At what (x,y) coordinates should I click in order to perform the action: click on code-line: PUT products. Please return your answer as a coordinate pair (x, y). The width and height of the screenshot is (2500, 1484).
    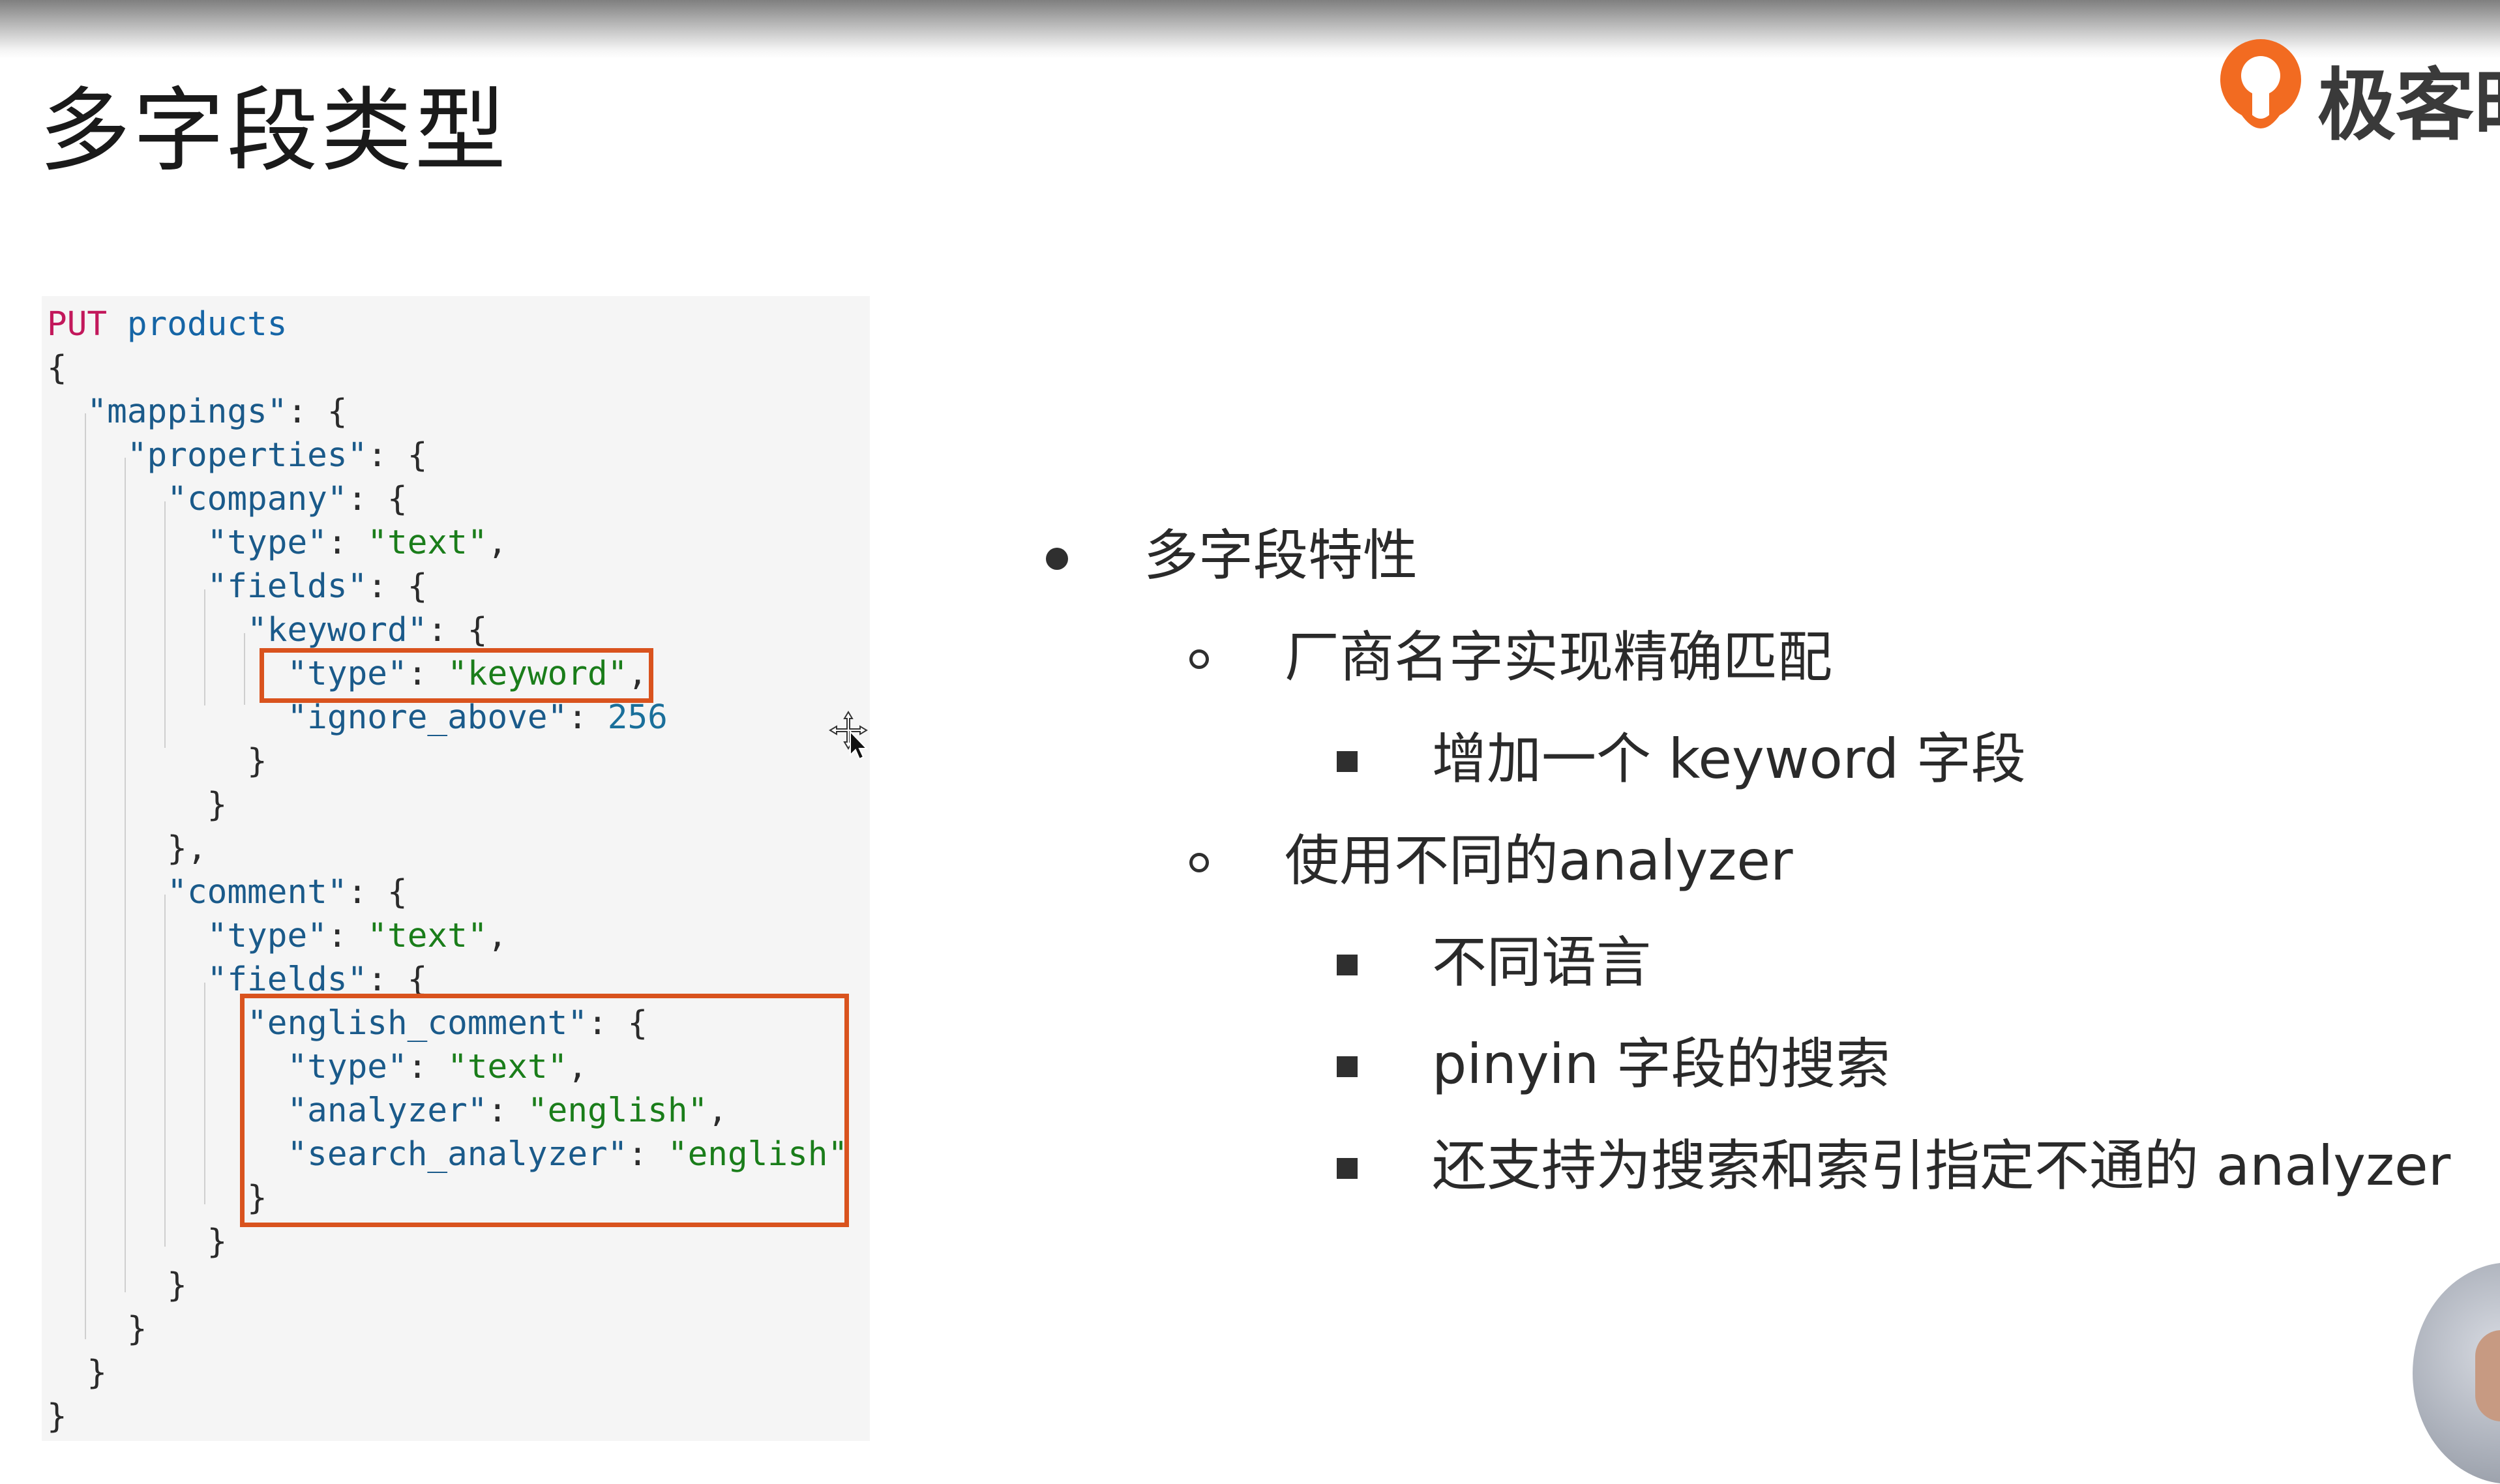
    Looking at the image, I should click on (448, 324).